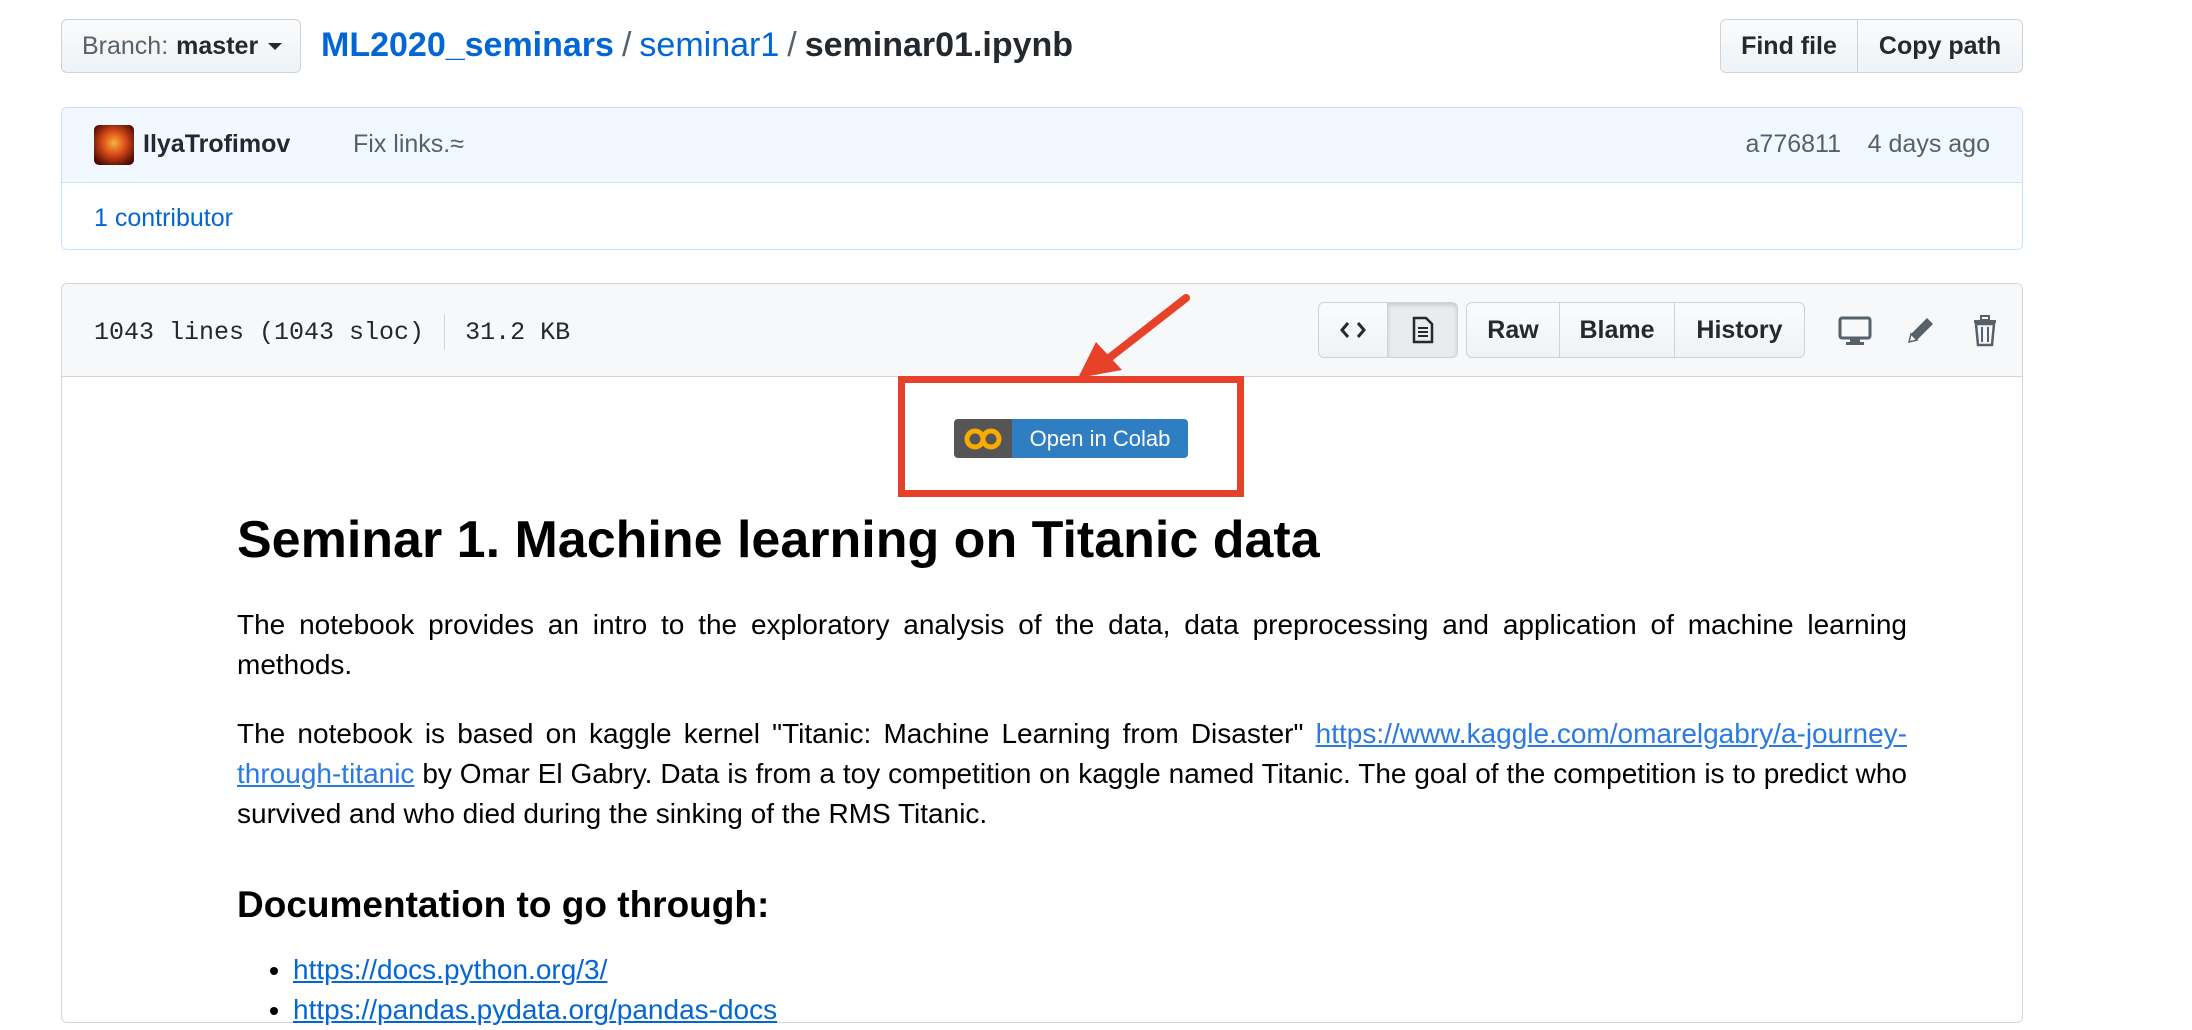  I want to click on file-lines: 1043 lines (1043 sloc), so click(259, 332).